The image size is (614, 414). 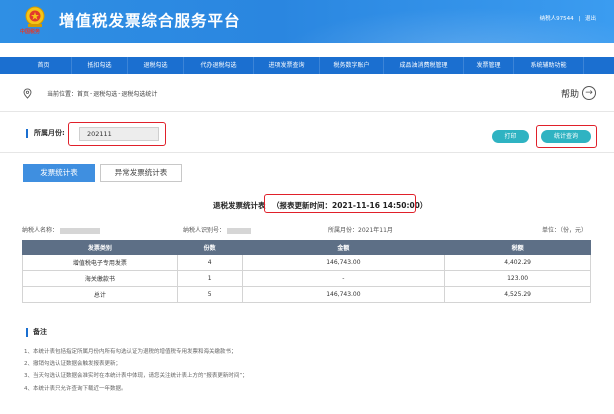 I want to click on tax-emblem-icon, so click(x=35, y=16).